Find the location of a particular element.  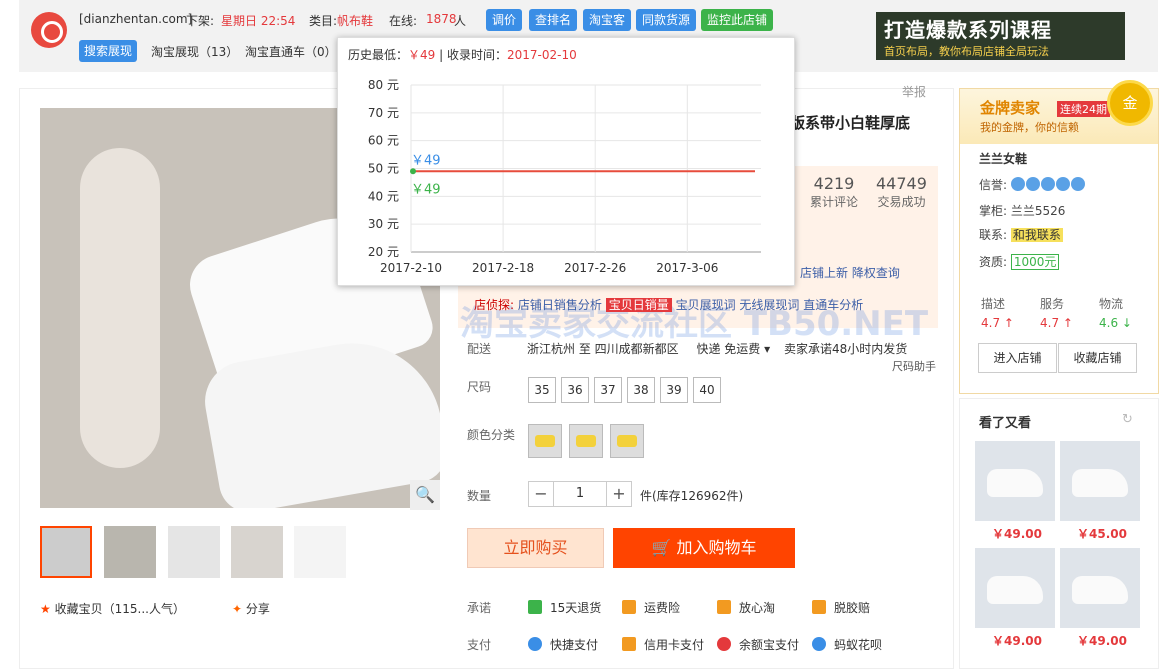

size-option: 39 is located at coordinates (674, 390).